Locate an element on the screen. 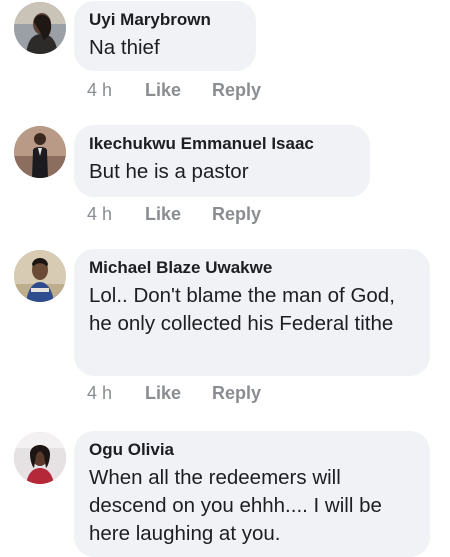 The width and height of the screenshot is (450, 557). comment-author: Ogu Olivia is located at coordinates (251, 450).